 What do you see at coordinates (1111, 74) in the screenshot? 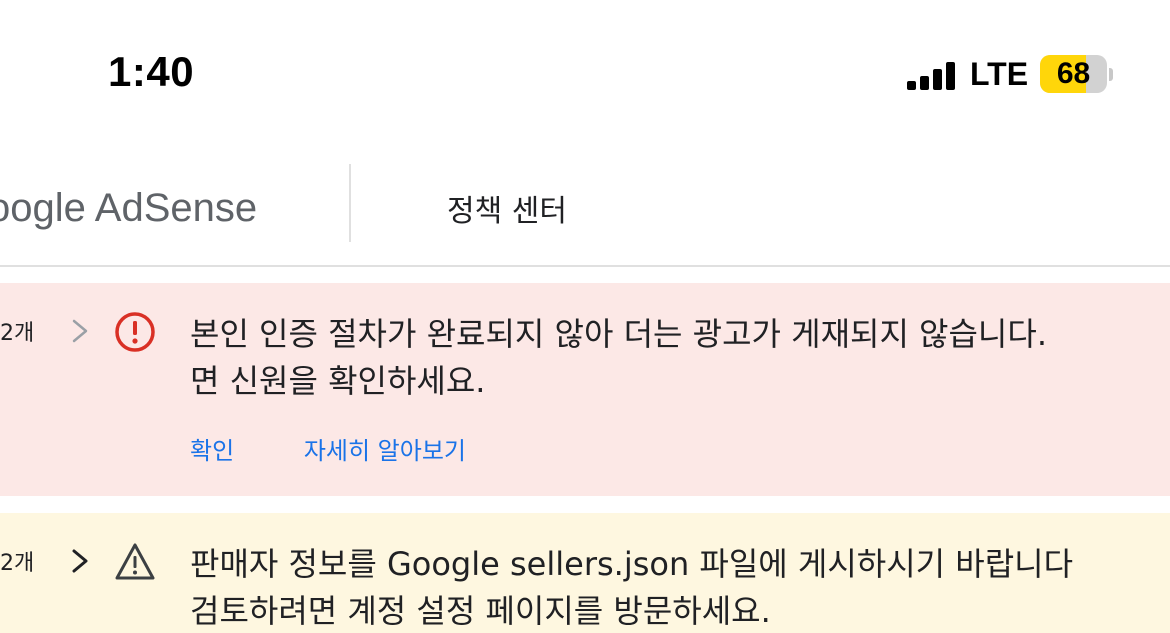
I see `battery-tip` at bounding box center [1111, 74].